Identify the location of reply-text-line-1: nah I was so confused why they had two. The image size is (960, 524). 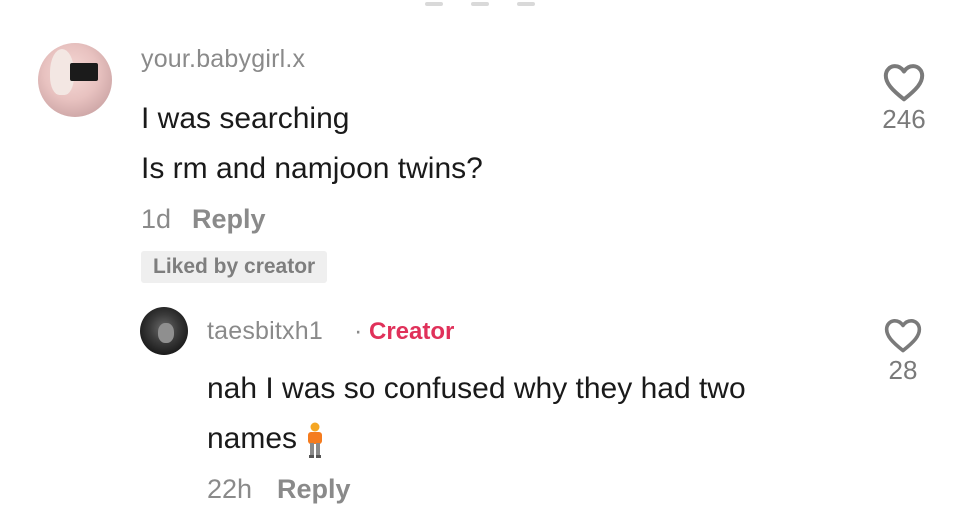
(476, 388).